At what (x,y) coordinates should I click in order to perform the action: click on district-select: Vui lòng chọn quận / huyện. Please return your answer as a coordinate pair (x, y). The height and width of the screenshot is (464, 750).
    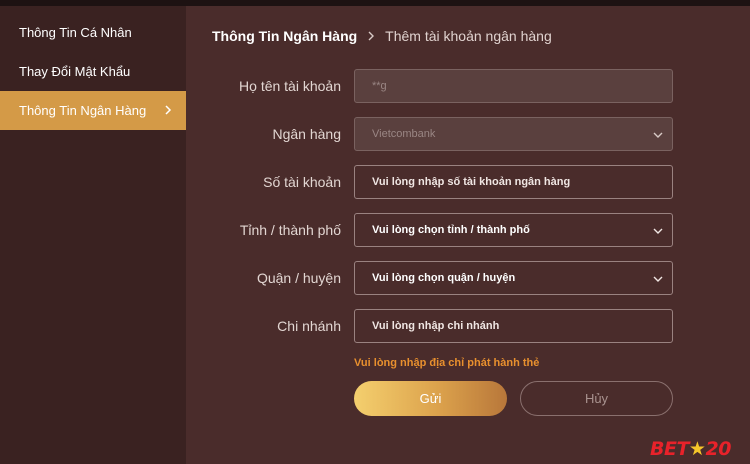
    Looking at the image, I should click on (513, 278).